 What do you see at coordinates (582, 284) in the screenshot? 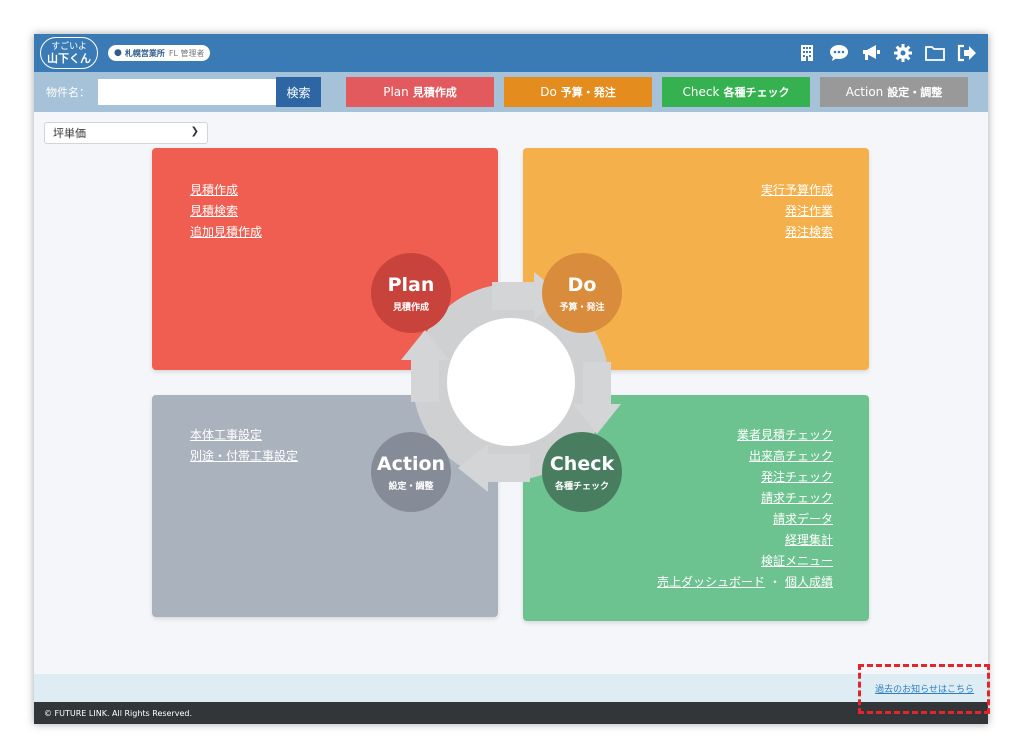
I see `do-circle-title: Do` at bounding box center [582, 284].